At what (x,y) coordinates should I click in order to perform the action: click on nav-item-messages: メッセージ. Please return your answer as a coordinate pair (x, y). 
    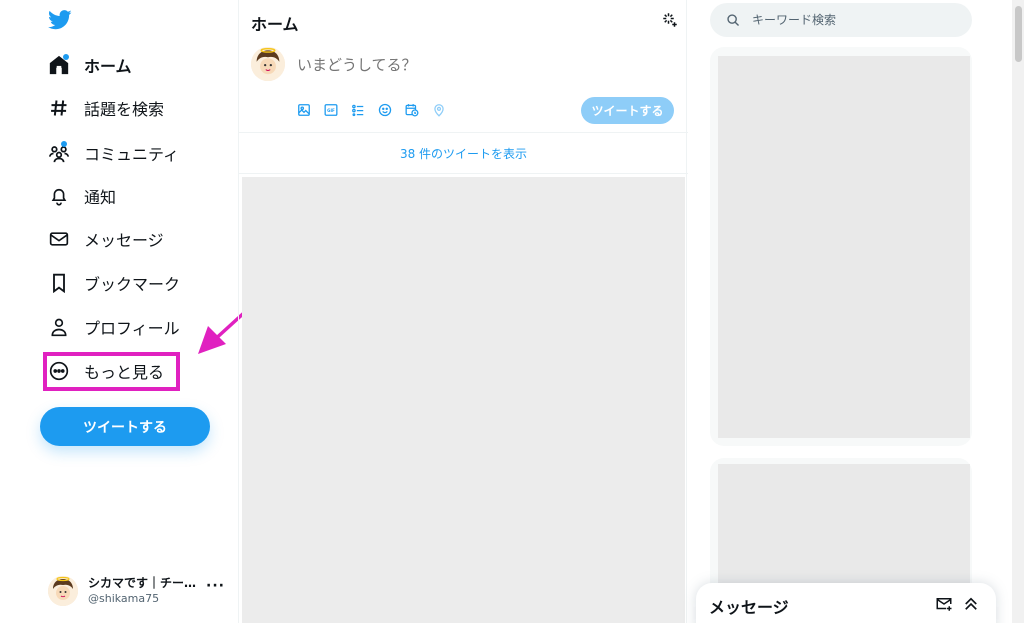
    Looking at the image, I should click on (105, 239).